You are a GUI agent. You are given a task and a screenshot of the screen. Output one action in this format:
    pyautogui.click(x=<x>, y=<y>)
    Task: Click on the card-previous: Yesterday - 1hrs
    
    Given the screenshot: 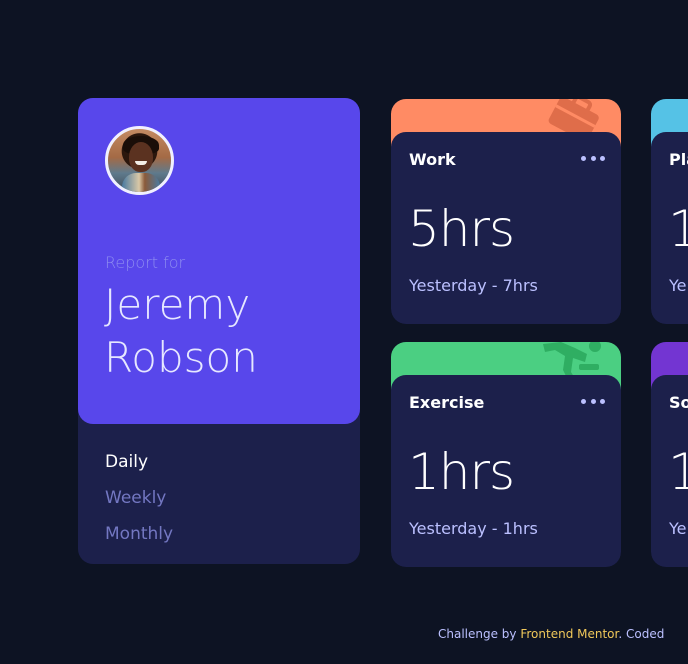 What is the action you would take?
    pyautogui.click(x=473, y=528)
    